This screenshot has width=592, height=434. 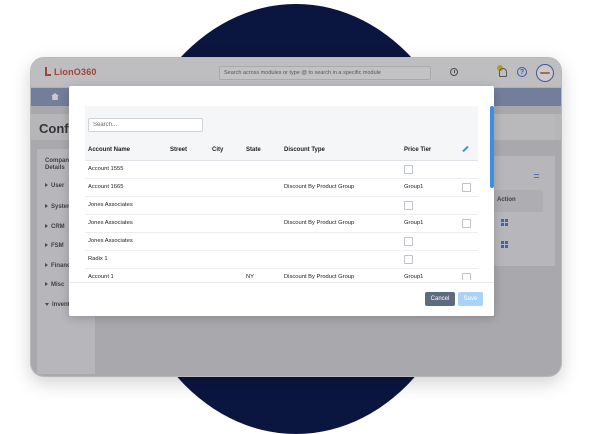 I want to click on table-row: Radix 1, so click(x=281, y=259).